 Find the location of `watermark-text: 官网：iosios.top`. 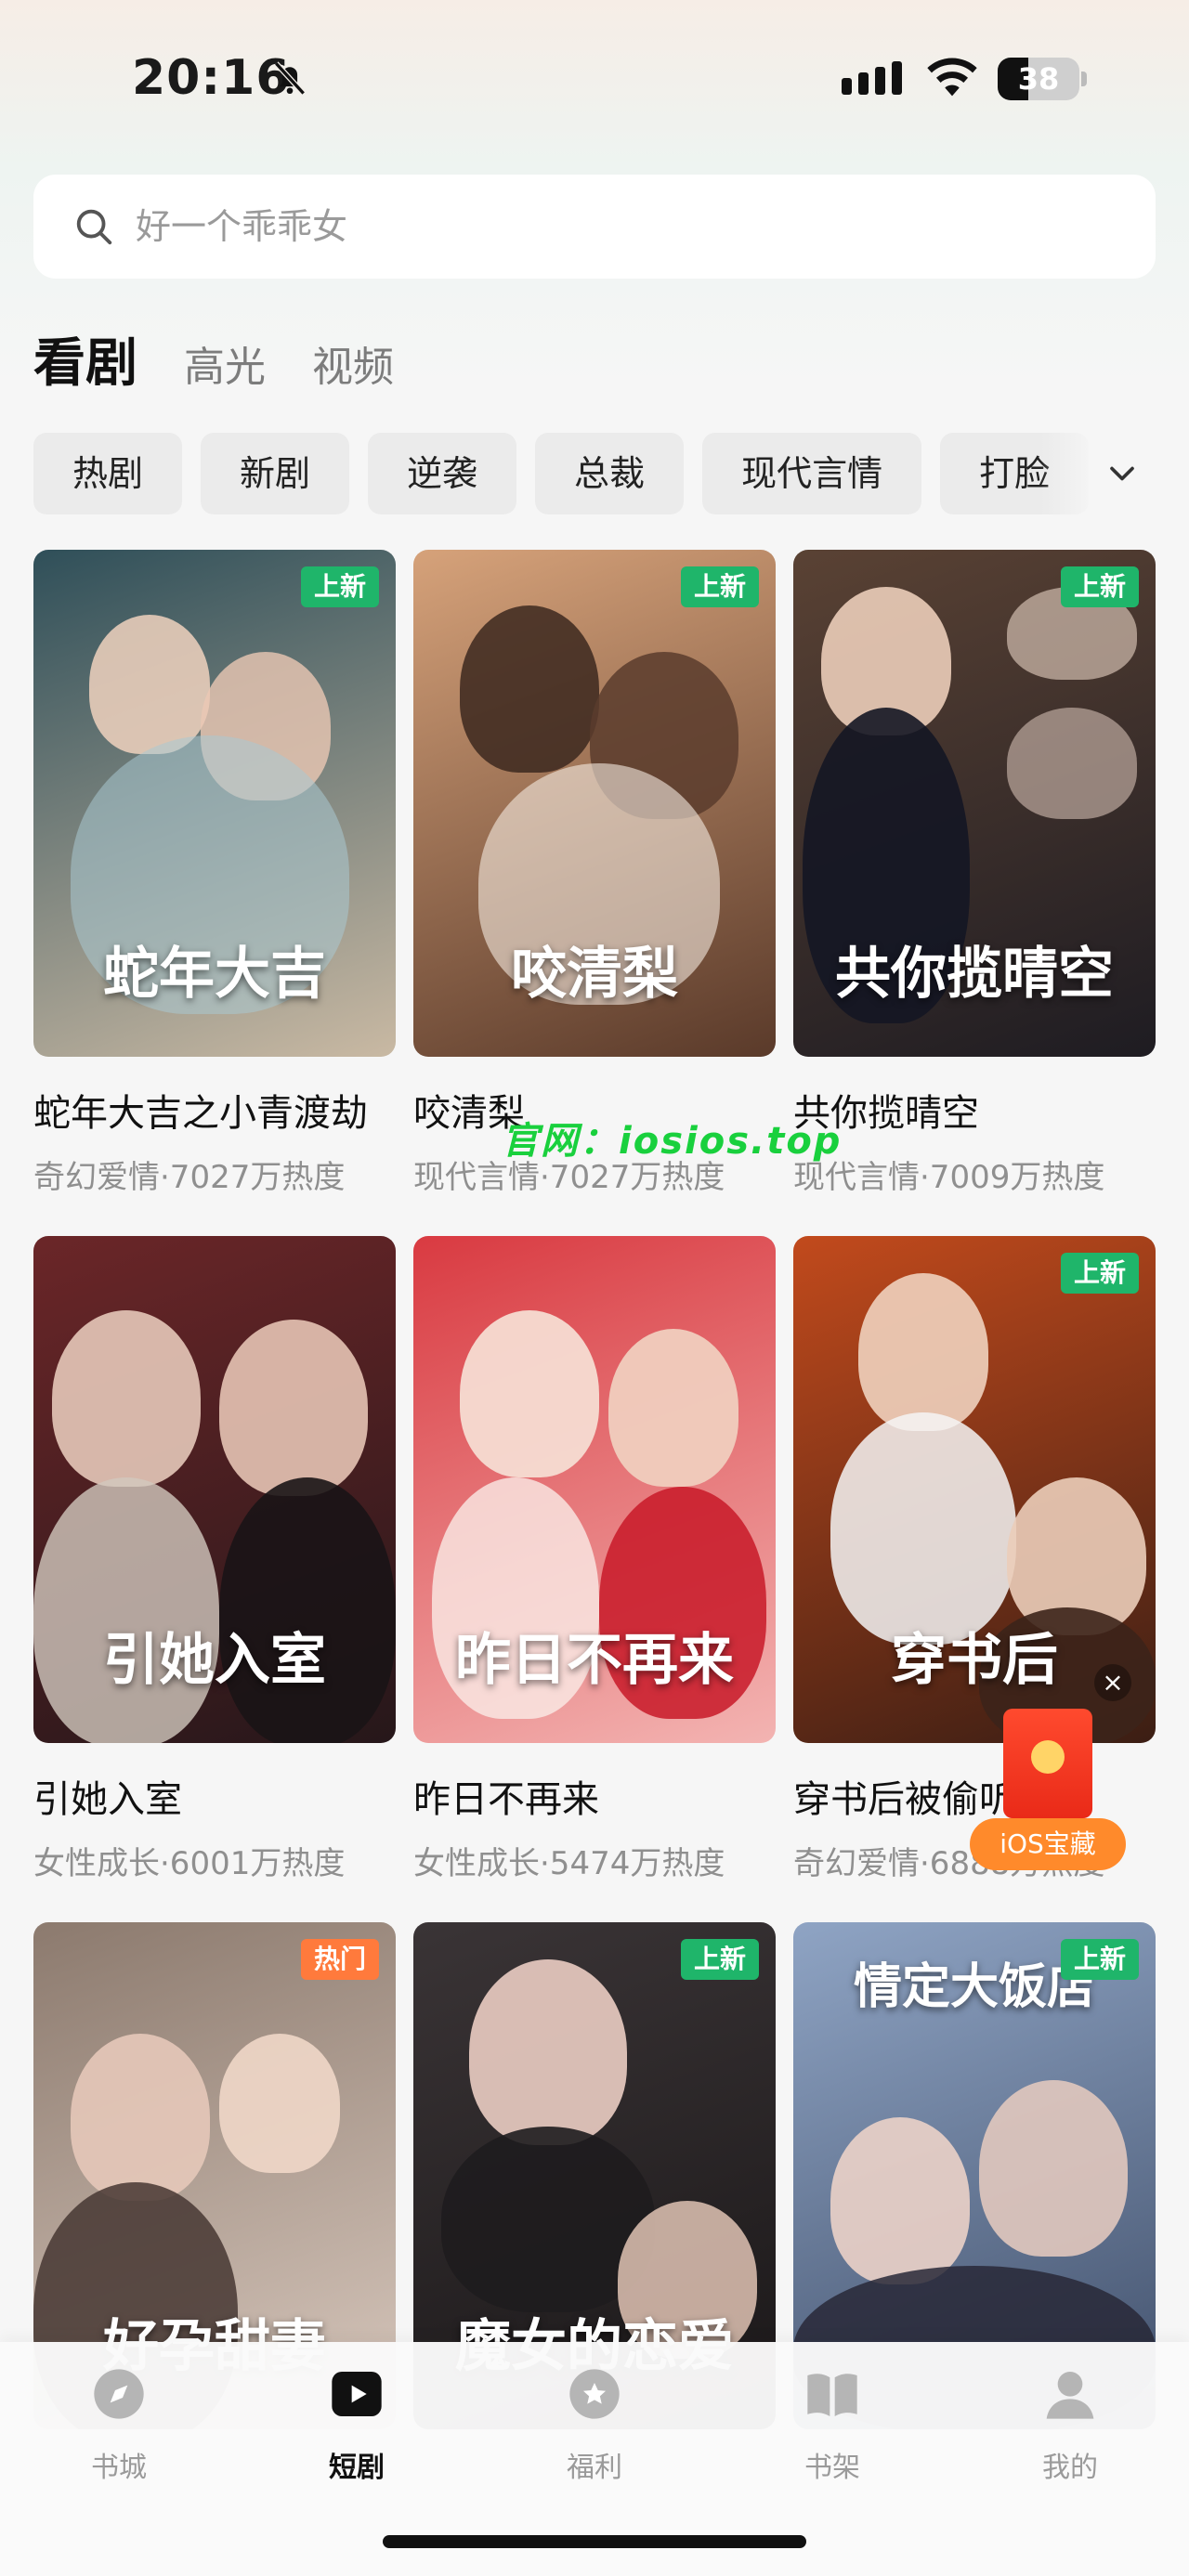

watermark-text: 官网：iosios.top is located at coordinates (672, 1141).